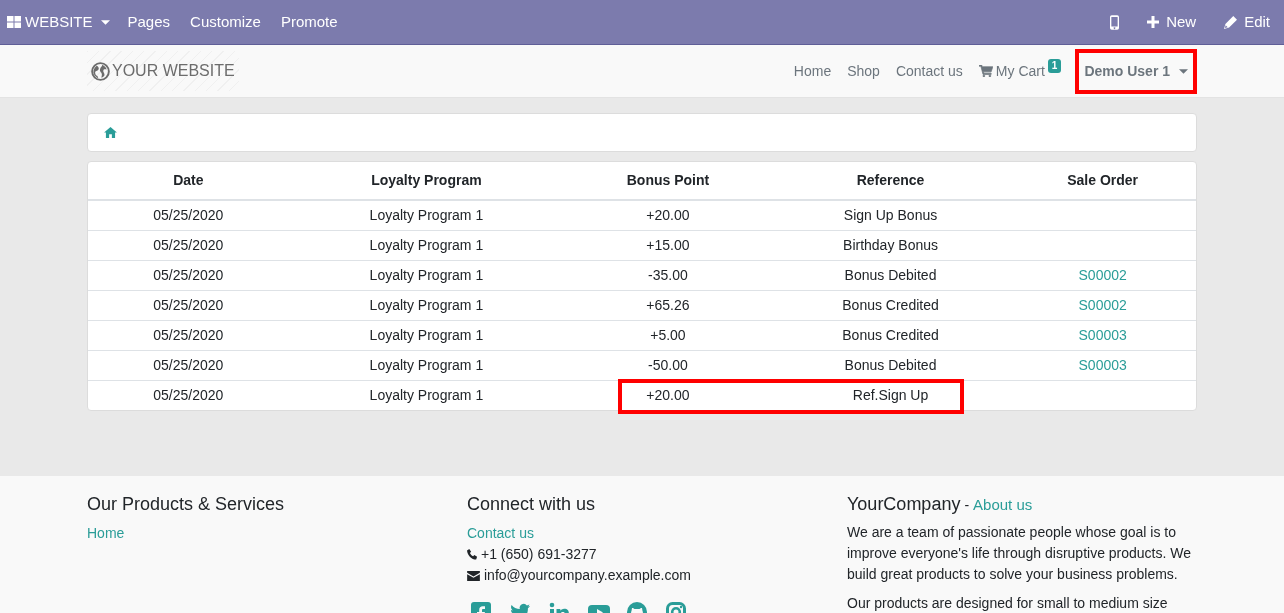 This screenshot has height=613, width=1284. What do you see at coordinates (863, 71) in the screenshot?
I see `nav-link: Shop` at bounding box center [863, 71].